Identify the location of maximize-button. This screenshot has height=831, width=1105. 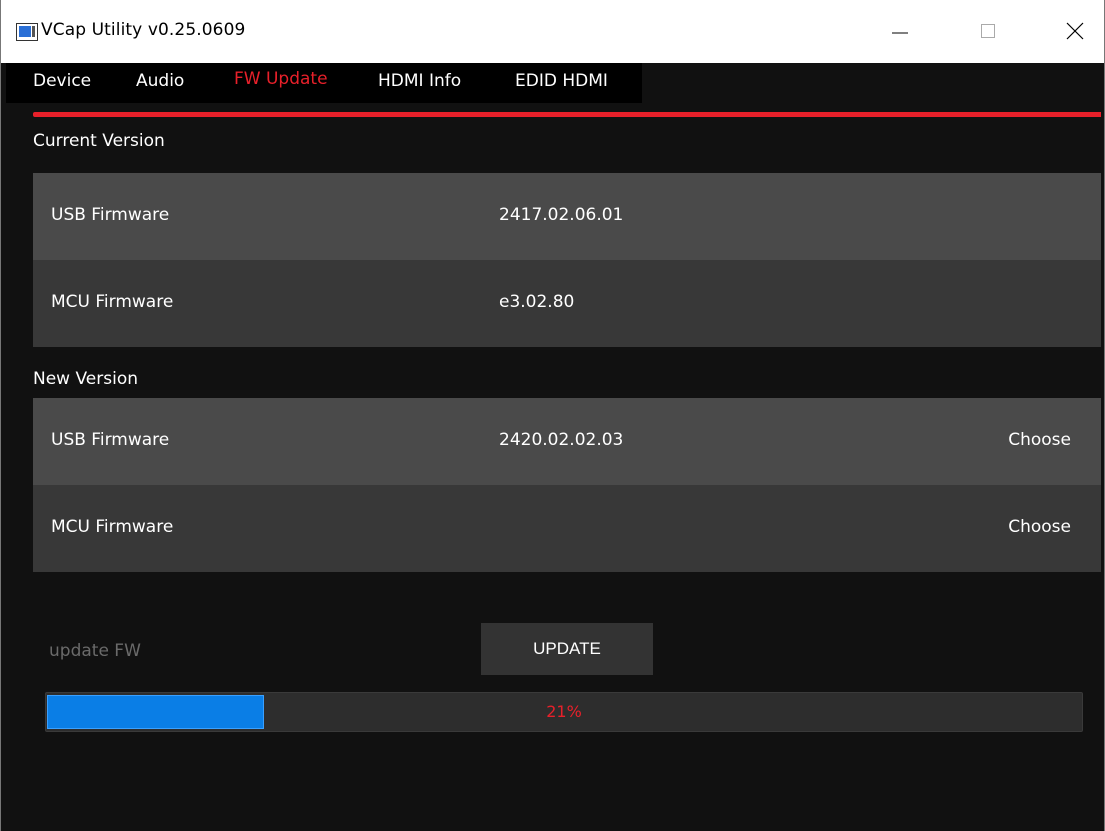
(989, 31).